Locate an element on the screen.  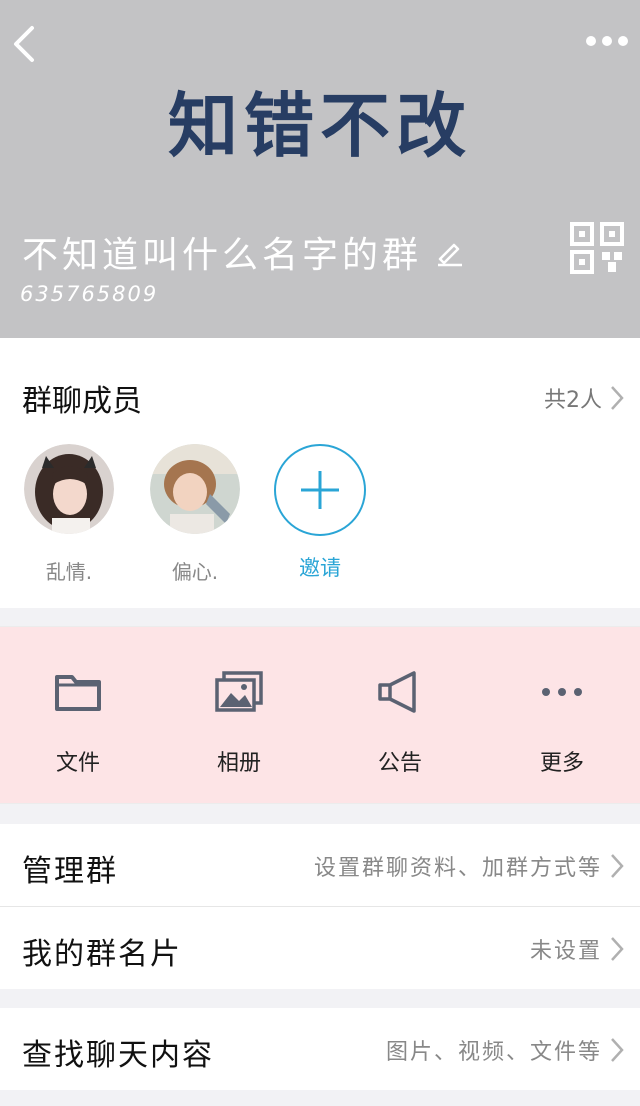
group-cover-banner-text: 知错不改 is located at coordinates (320, 126).